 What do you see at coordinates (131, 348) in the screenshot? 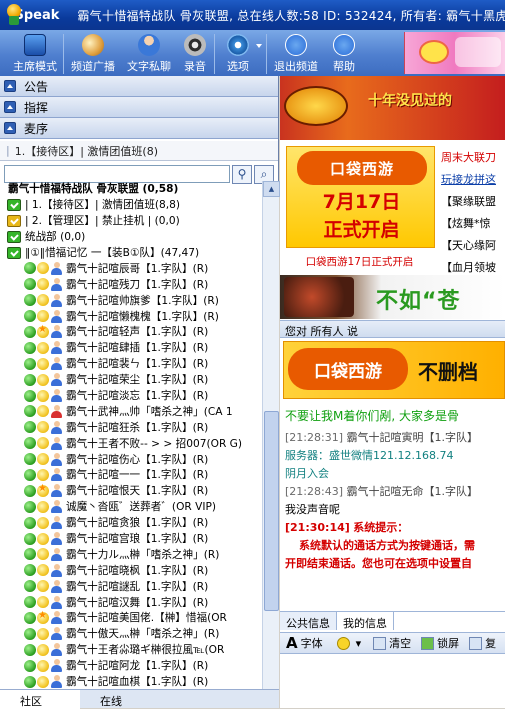
I see `user-row: 霸气十記喧肆插【1.字队】(R)` at bounding box center [131, 348].